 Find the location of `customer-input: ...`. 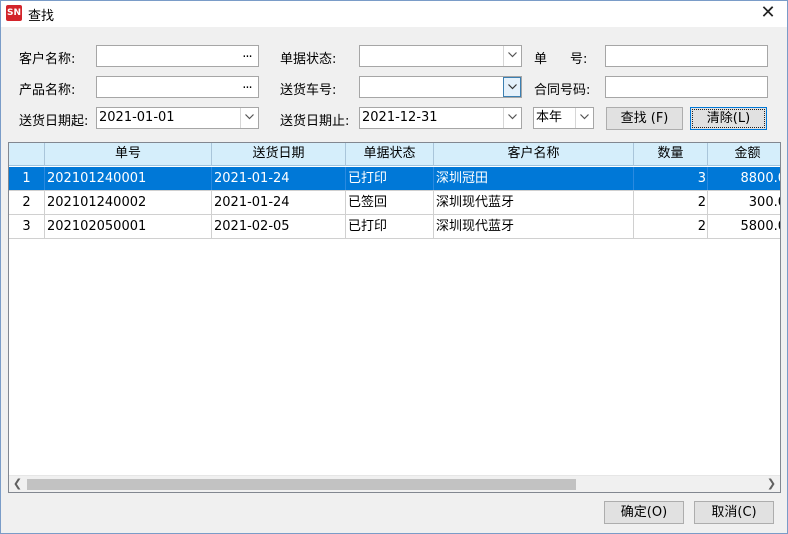

customer-input: ... is located at coordinates (177, 56).